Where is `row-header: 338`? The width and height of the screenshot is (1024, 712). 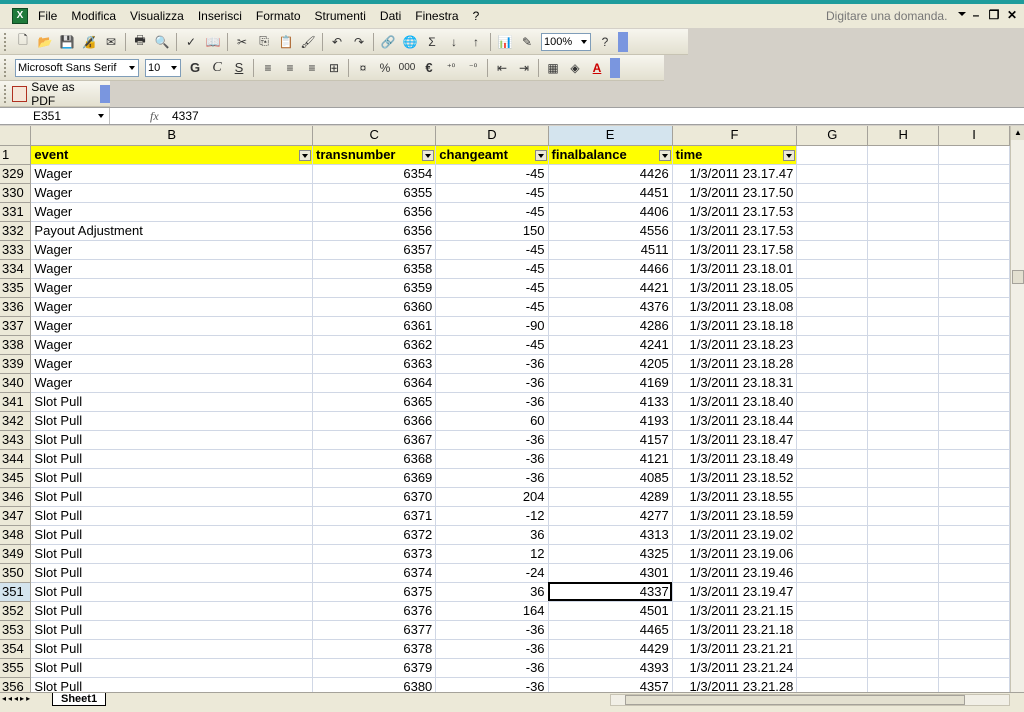 row-header: 338 is located at coordinates (16, 345).